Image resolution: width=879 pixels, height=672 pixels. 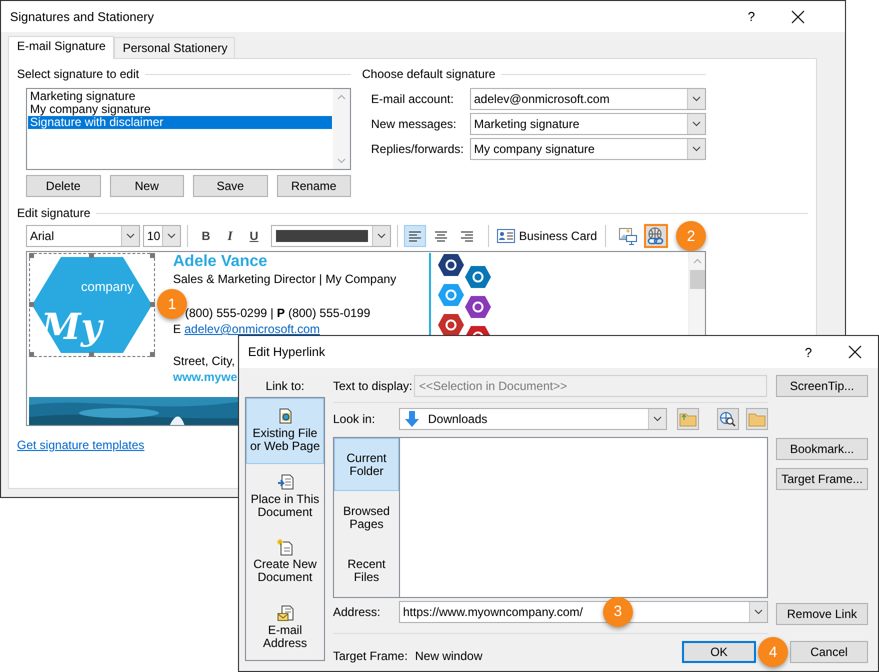 I want to click on field-label: Link to:, so click(x=285, y=386).